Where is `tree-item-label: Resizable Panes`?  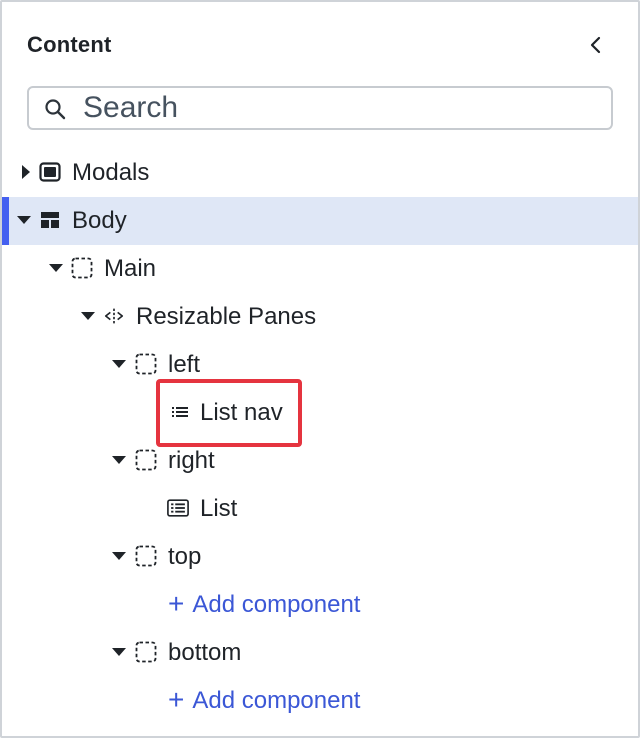
tree-item-label: Resizable Panes is located at coordinates (226, 316).